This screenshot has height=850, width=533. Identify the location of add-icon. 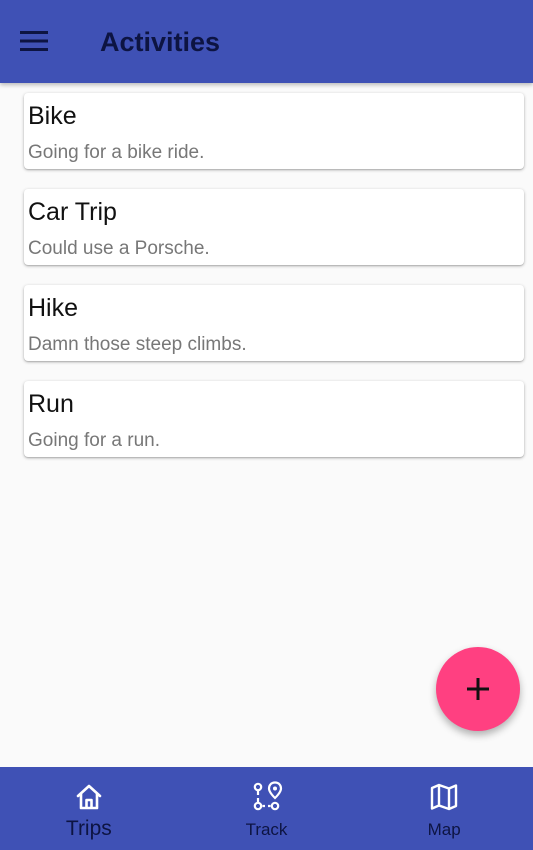
(478, 689).